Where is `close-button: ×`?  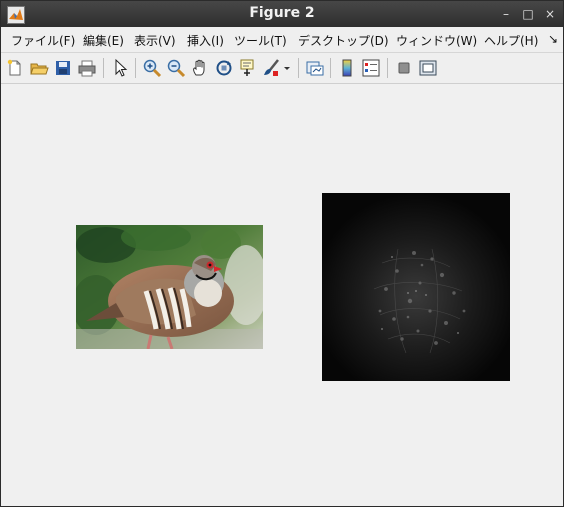 close-button: × is located at coordinates (550, 14).